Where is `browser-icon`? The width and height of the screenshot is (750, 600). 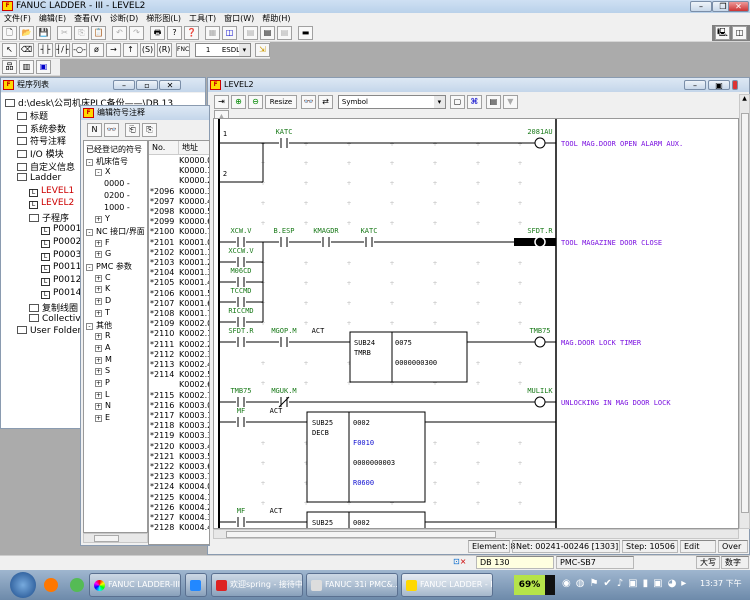
browser-icon is located at coordinates (77, 585).